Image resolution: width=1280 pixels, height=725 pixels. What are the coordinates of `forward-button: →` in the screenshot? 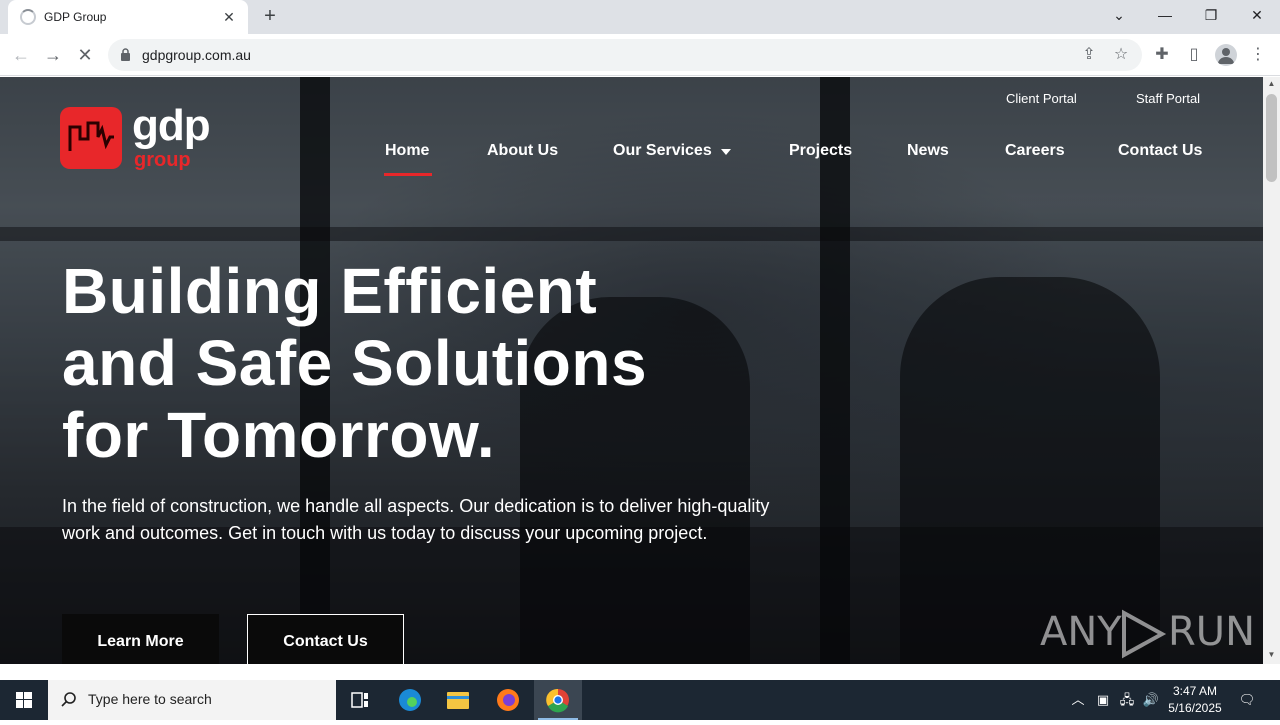 It's located at (53, 55).